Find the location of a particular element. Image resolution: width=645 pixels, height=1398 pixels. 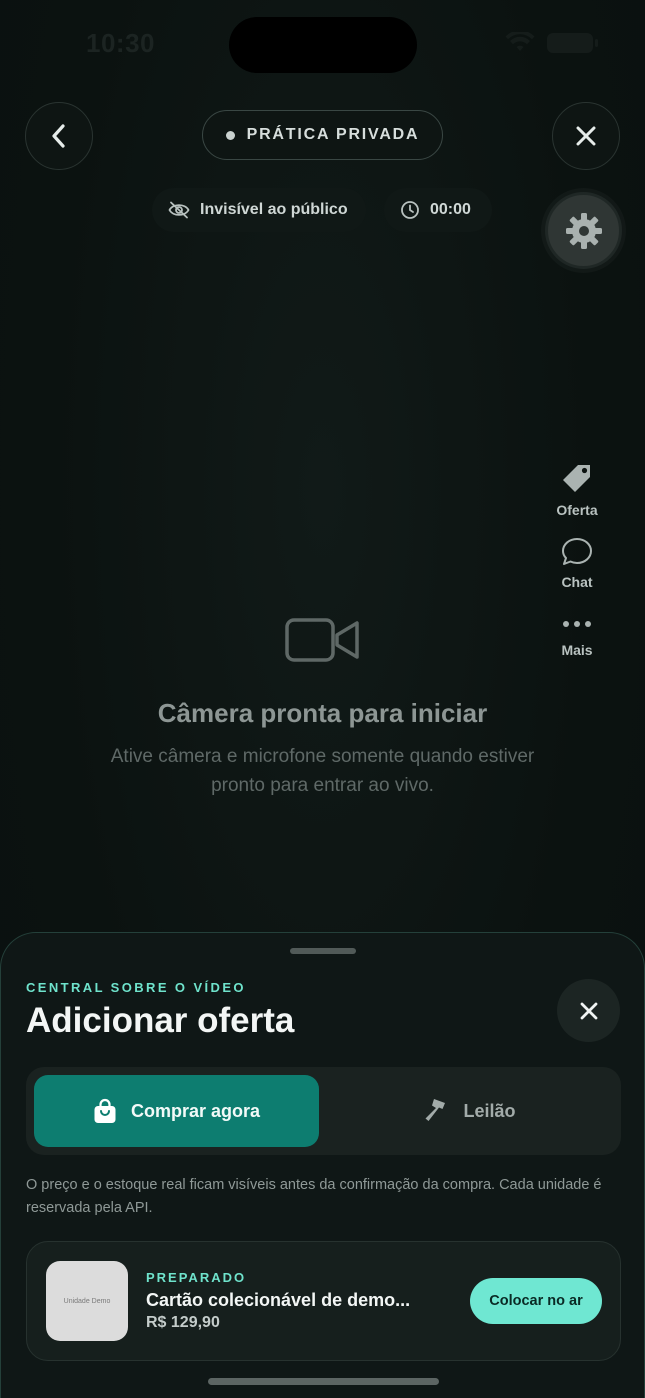

sheet-eyebrow: CENTRAL SOBRE O VÍDEO is located at coordinates (136, 987).